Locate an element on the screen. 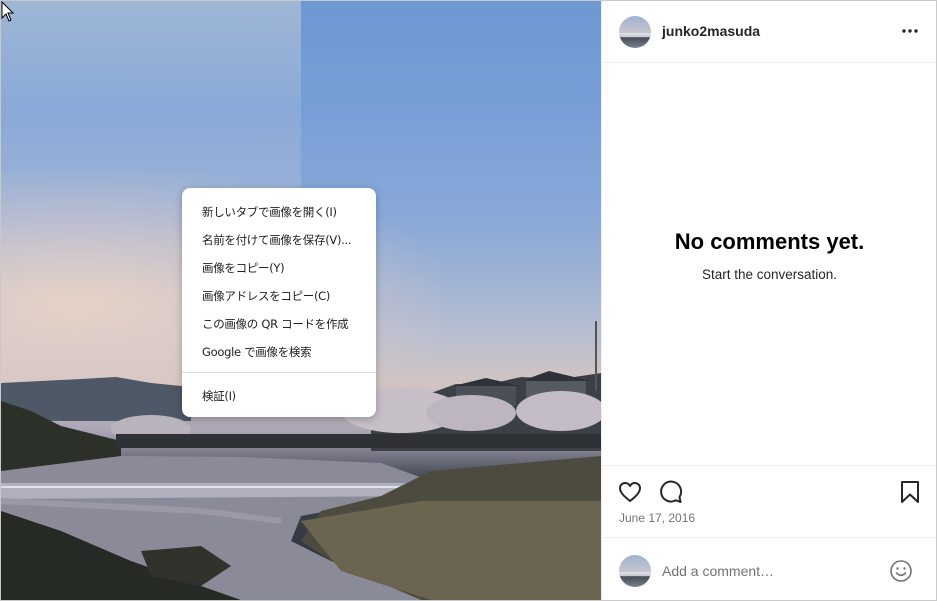  actions-divider is located at coordinates (769, 465).